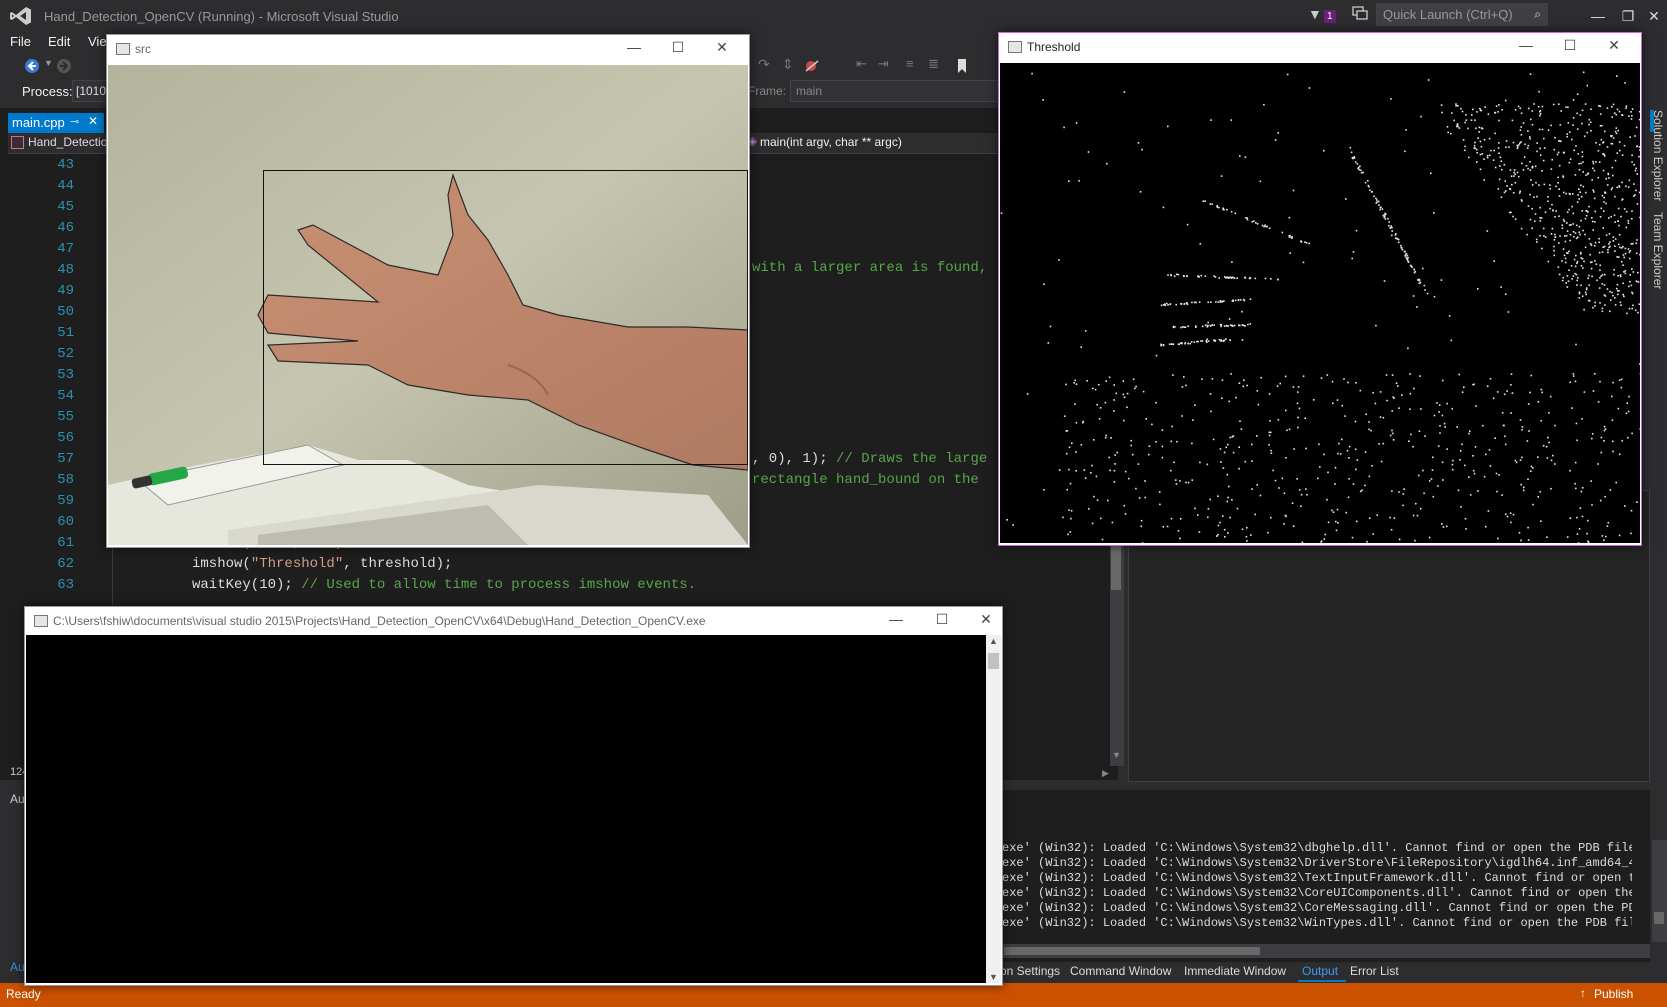 The width and height of the screenshot is (1667, 1007). What do you see at coordinates (64, 66) in the screenshot?
I see `forward-icon` at bounding box center [64, 66].